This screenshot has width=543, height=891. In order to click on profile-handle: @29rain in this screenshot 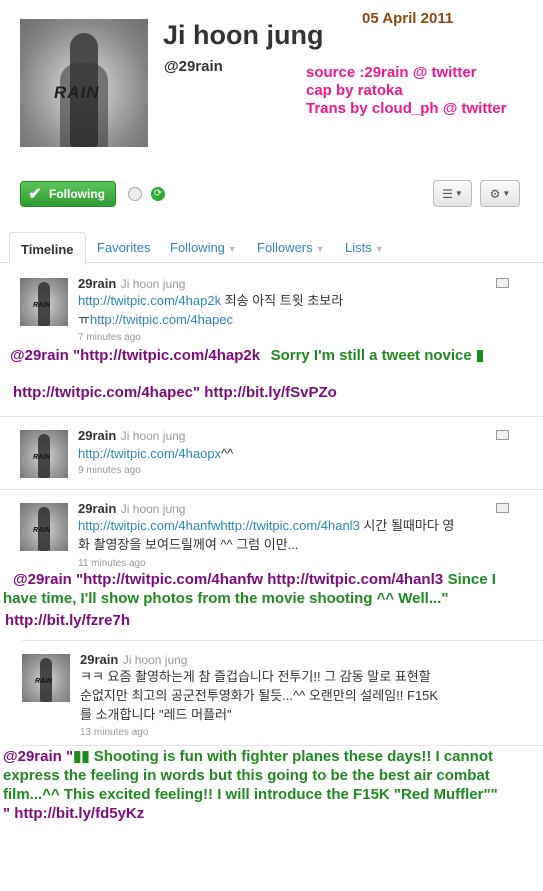, I will do `click(193, 66)`.